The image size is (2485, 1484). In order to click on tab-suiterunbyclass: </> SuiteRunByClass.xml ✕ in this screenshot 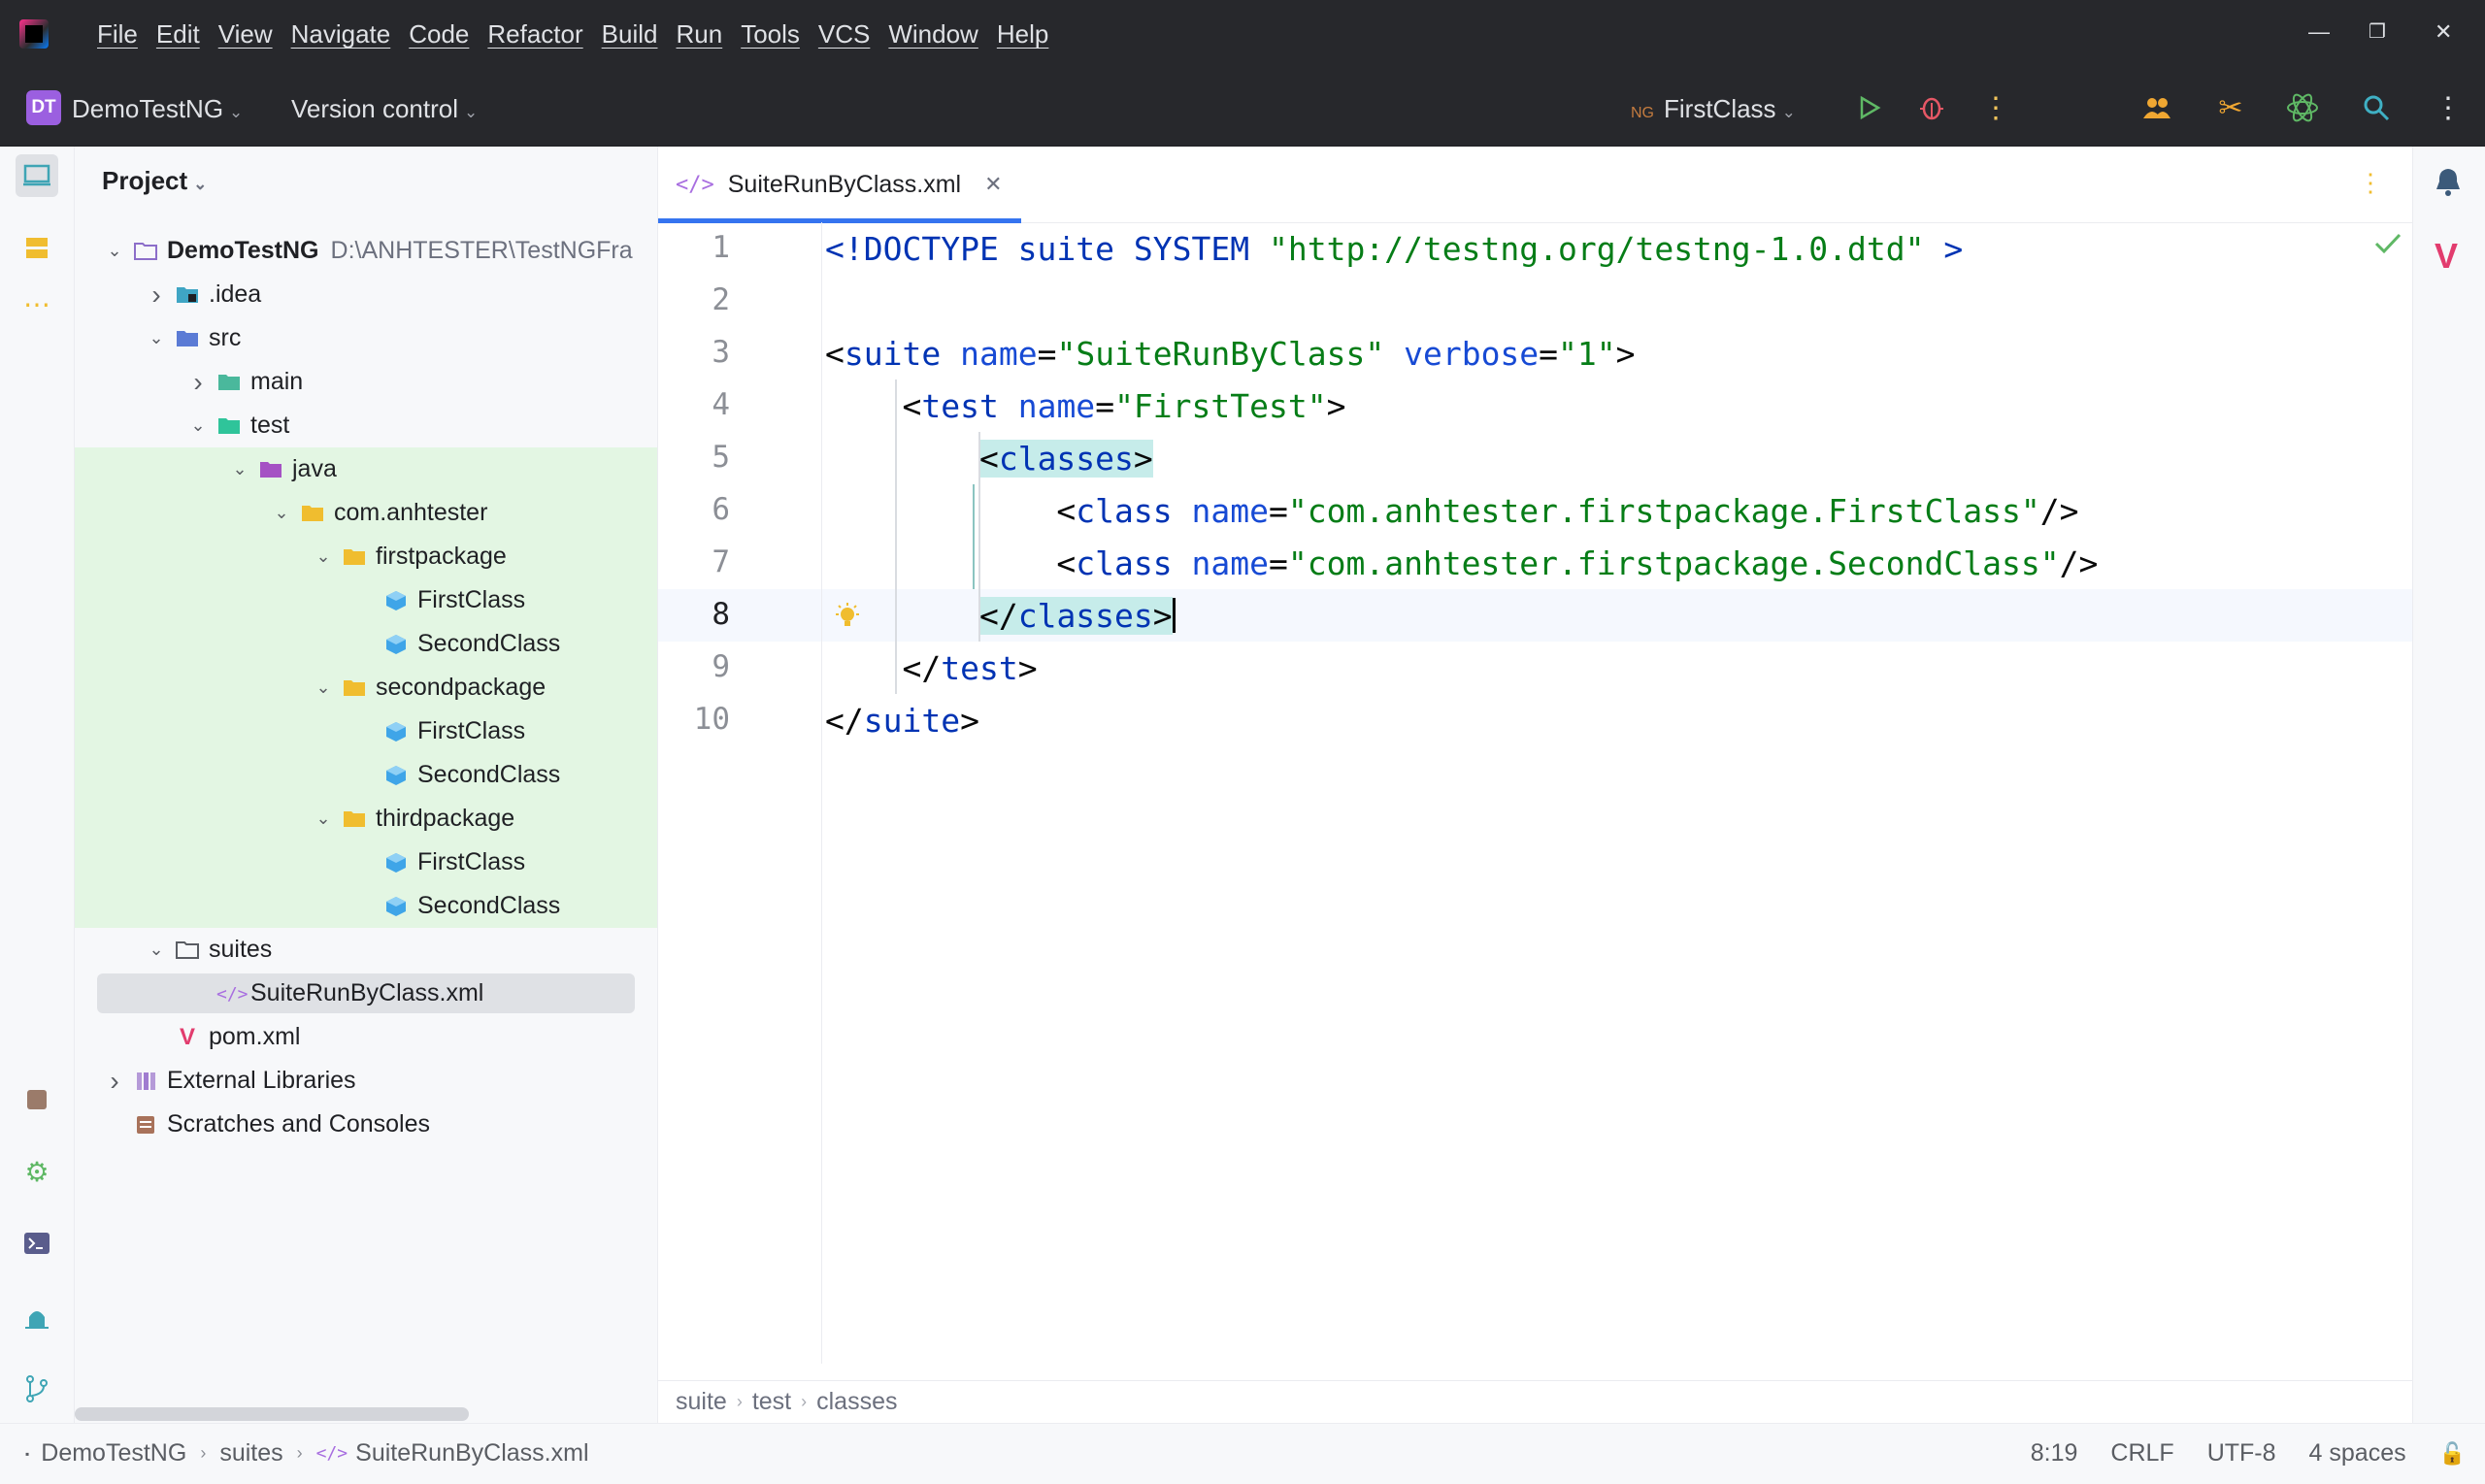, I will do `click(857, 184)`.